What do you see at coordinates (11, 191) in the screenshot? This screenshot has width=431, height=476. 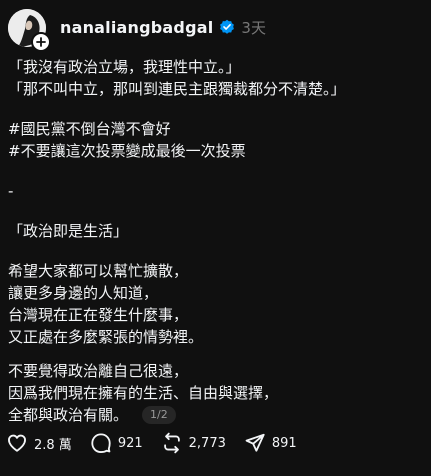 I see `post-line: -` at bounding box center [11, 191].